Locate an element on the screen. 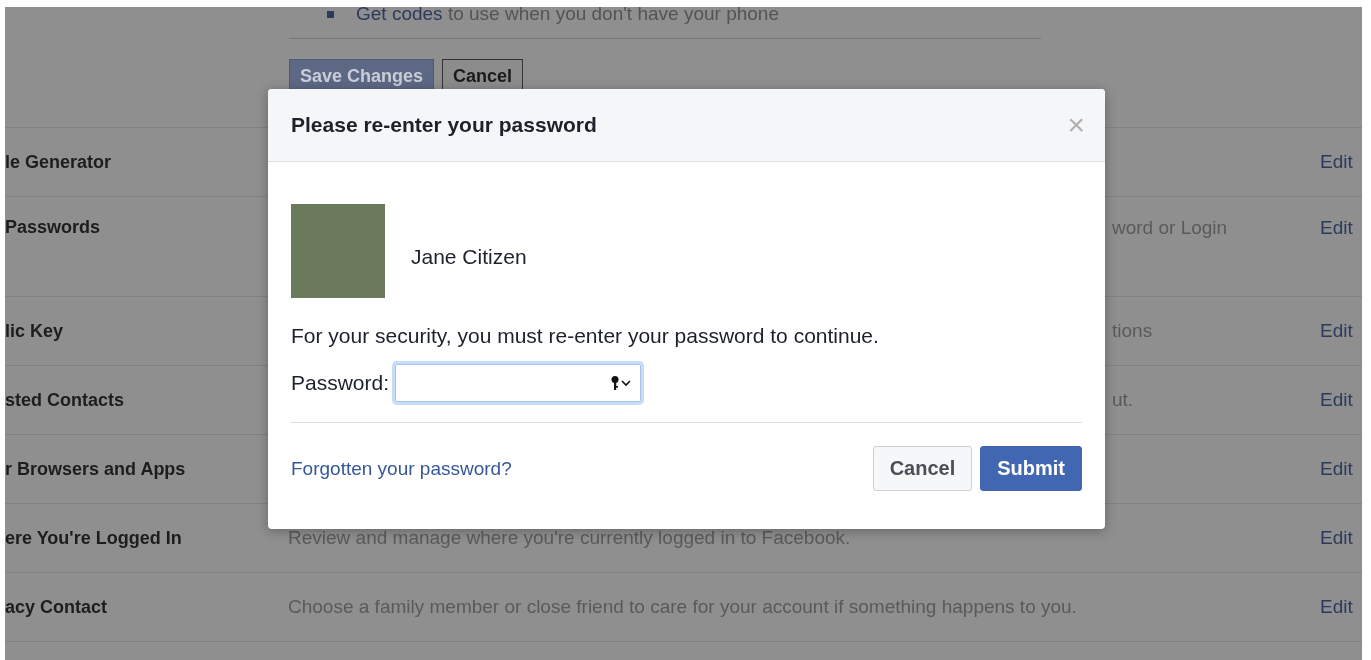 Image resolution: width=1371 pixels, height=660 pixels. setting-label: ere You're Logged In is located at coordinates (94, 538).